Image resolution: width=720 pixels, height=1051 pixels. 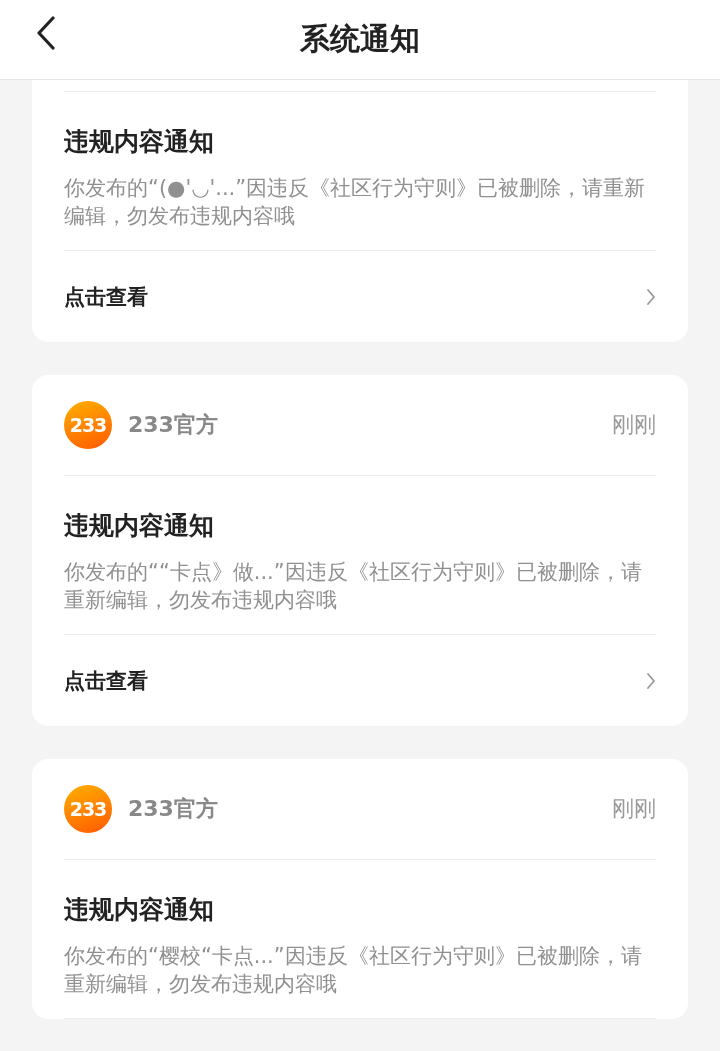 What do you see at coordinates (355, 202) in the screenshot?
I see `notice-body: 你发布的“(●'◡'...”因违反《社区行为守则》已被删除，请重新编辑，勿发布违规内容哦` at bounding box center [355, 202].